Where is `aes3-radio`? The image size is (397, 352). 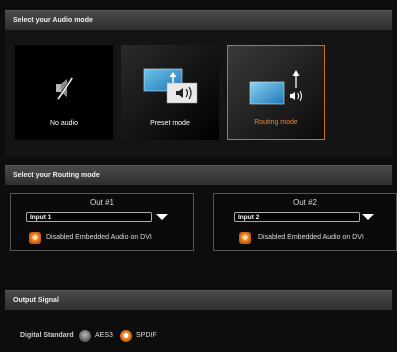
aes3-radio is located at coordinates (85, 336).